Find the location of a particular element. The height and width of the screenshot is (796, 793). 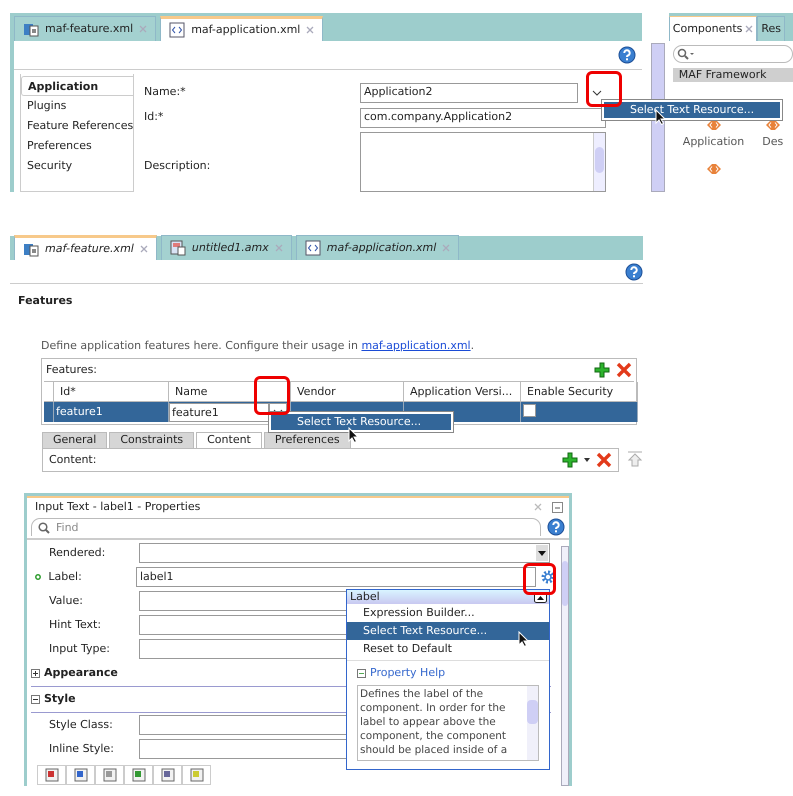

nav-item: Feature References is located at coordinates (77, 126).